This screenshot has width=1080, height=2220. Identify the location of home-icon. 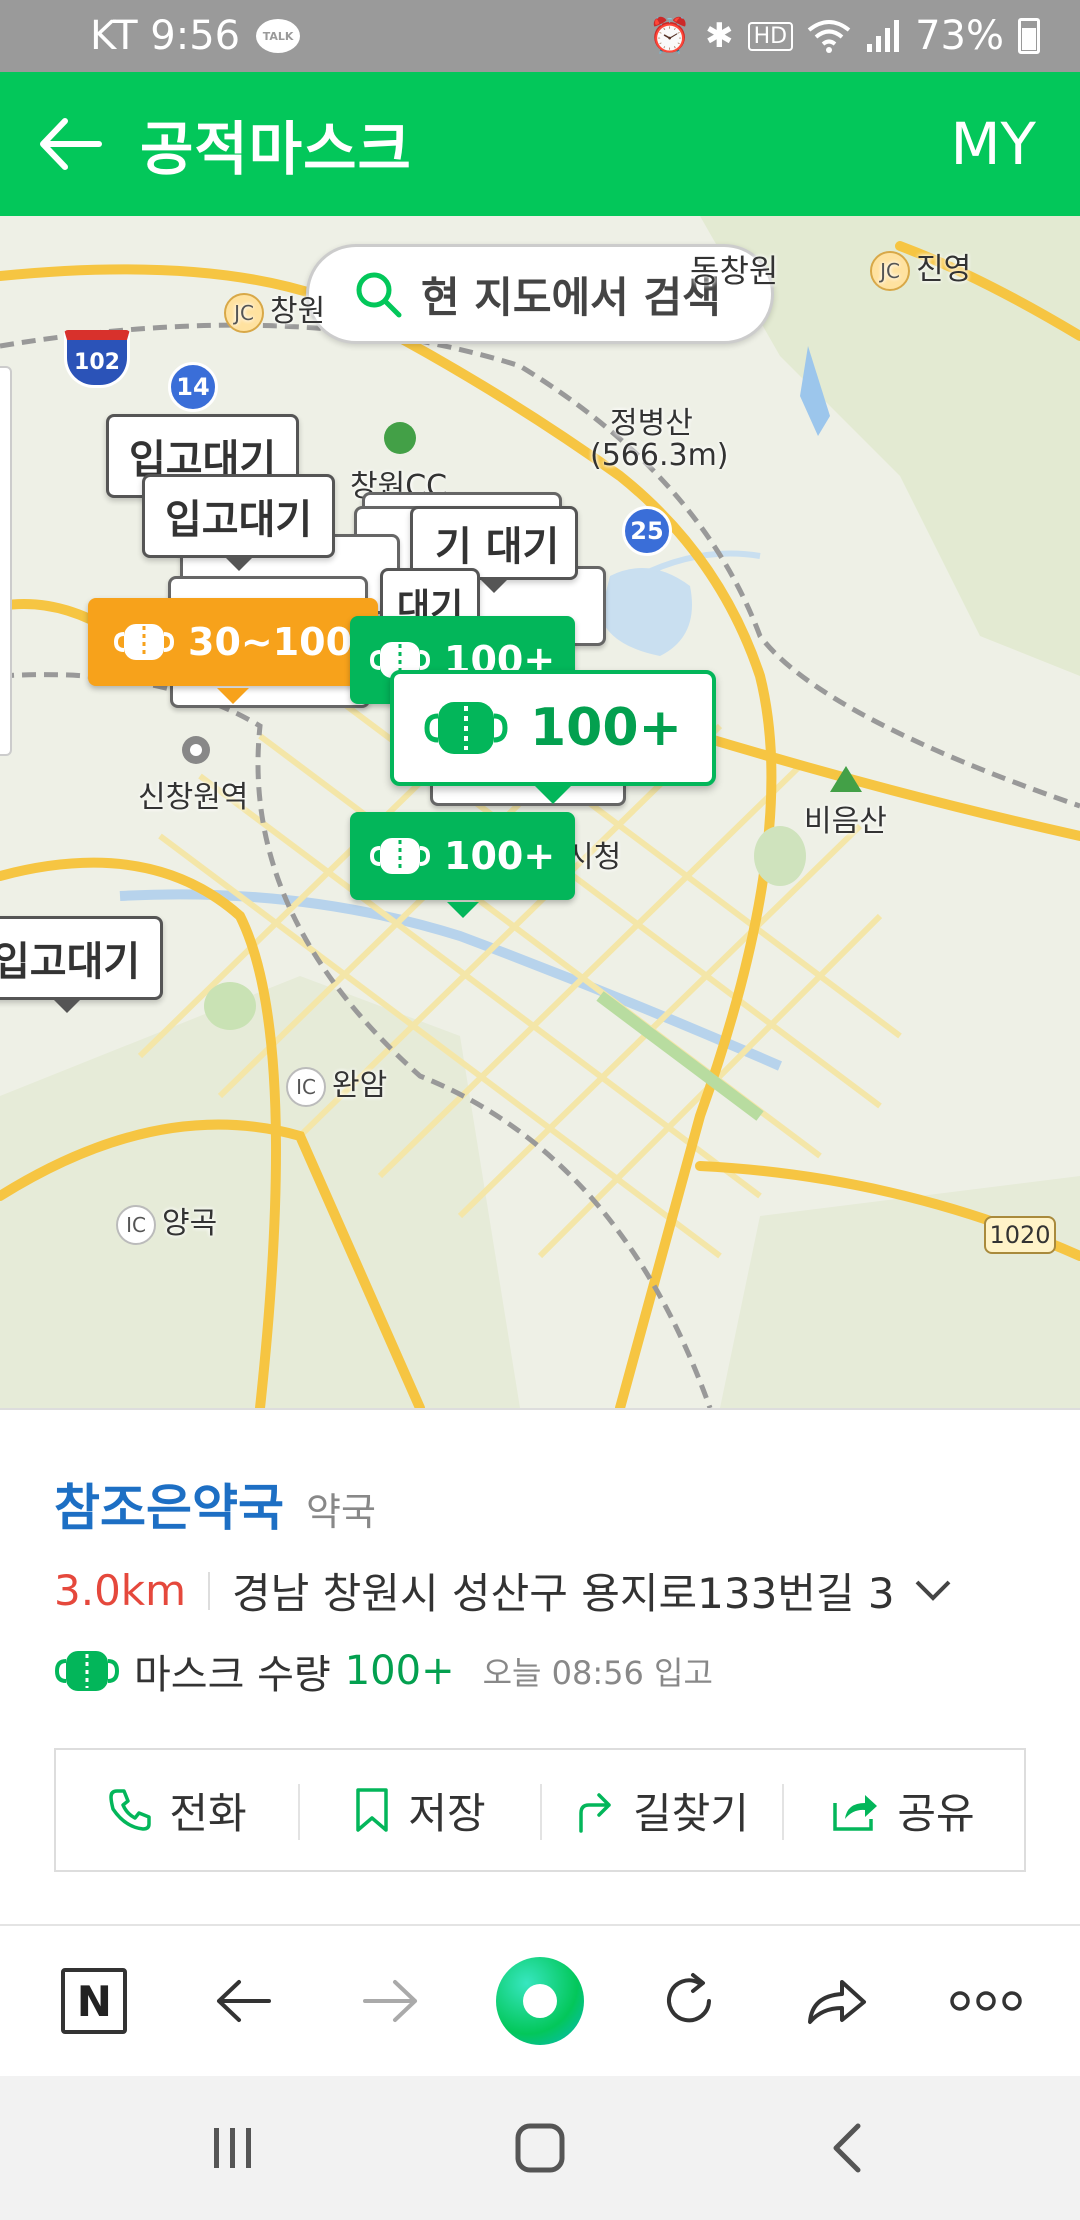
(540, 2148).